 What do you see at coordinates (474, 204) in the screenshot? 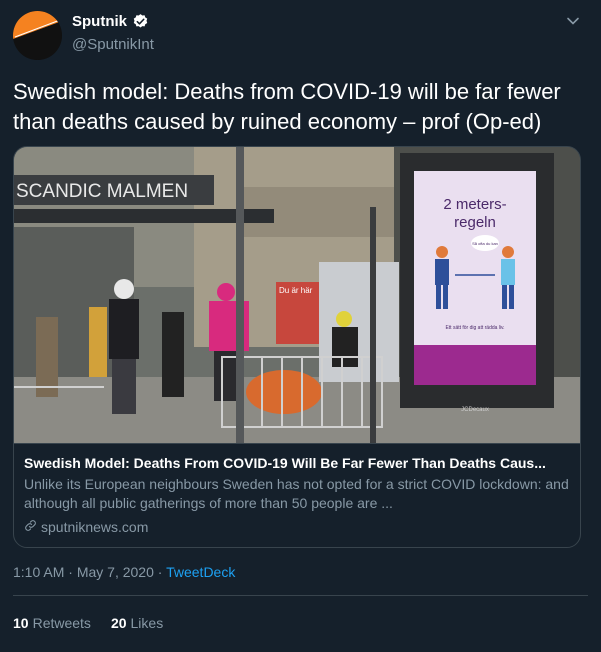
I see `svg-text: 2 meters-` at bounding box center [474, 204].